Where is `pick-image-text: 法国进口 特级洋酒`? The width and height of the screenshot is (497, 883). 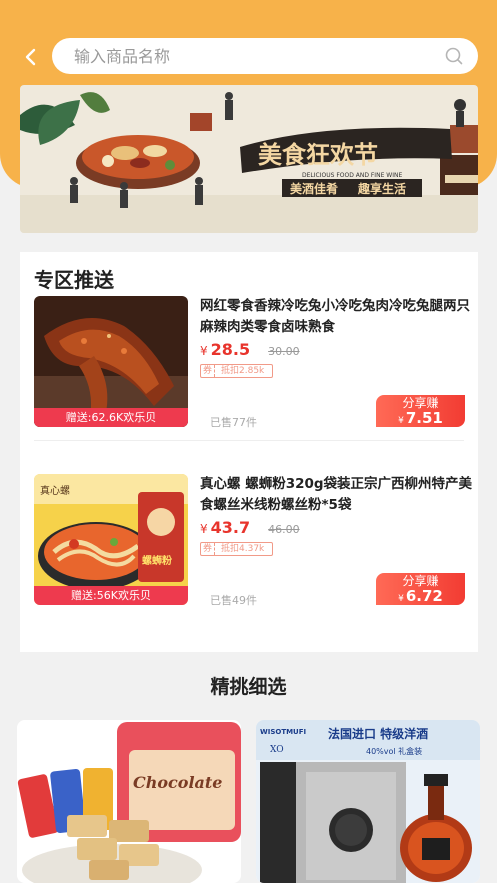
pick-image-text: 法国进口 特级洋酒 is located at coordinates (378, 733).